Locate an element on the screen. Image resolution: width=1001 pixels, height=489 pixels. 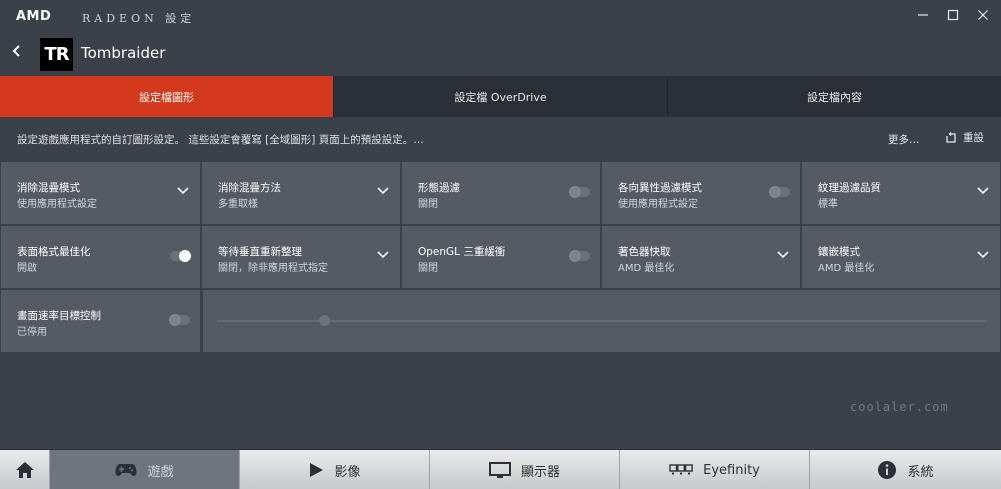
nav-video: 影像 is located at coordinates (335, 469).